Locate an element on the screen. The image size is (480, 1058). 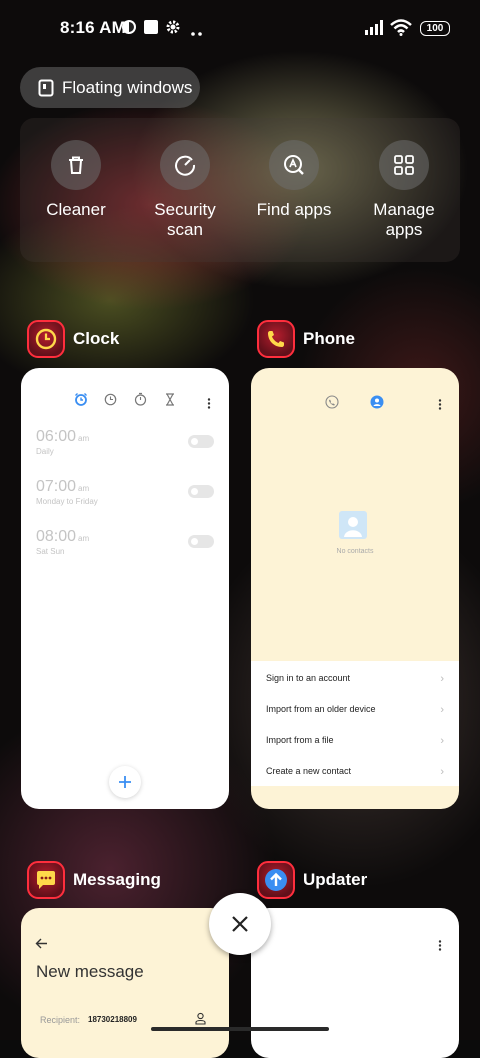
square-icon is located at coordinates (151, 29).